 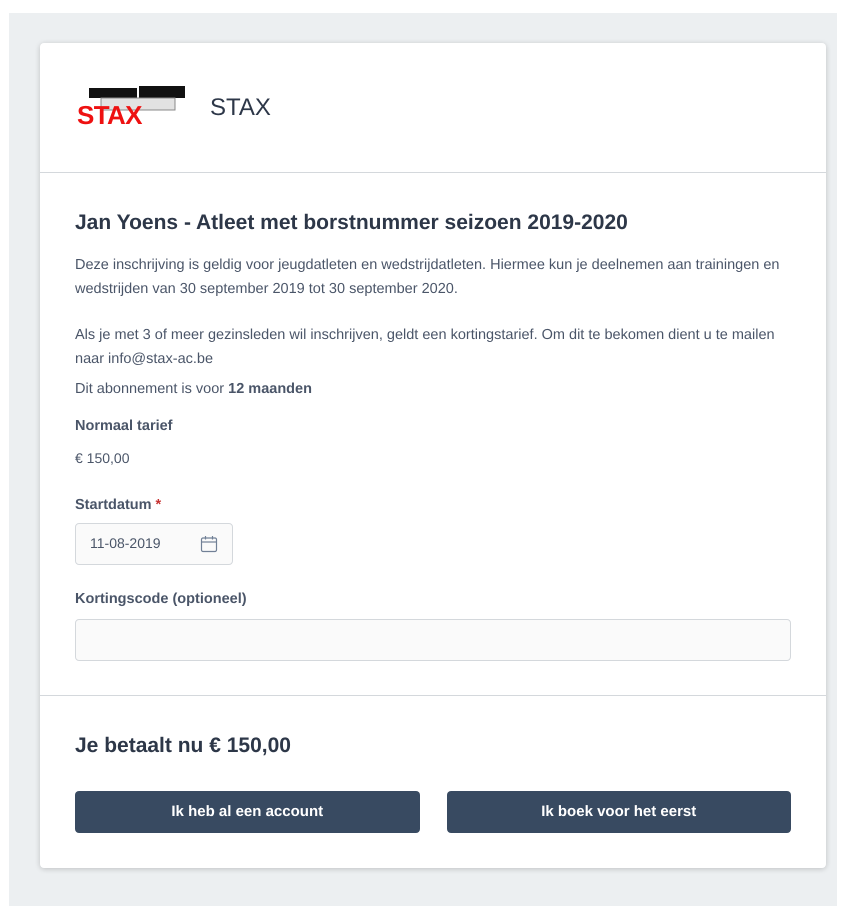 What do you see at coordinates (154, 543) in the screenshot?
I see `date-field: 11-08-2019` at bounding box center [154, 543].